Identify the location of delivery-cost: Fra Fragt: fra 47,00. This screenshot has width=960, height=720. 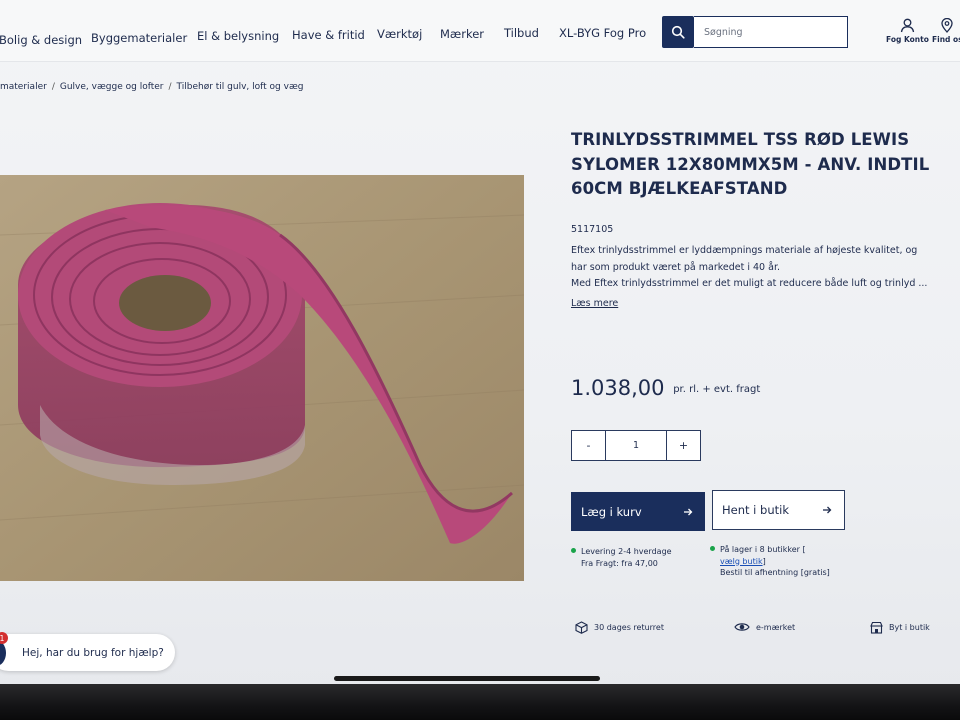
(619, 563).